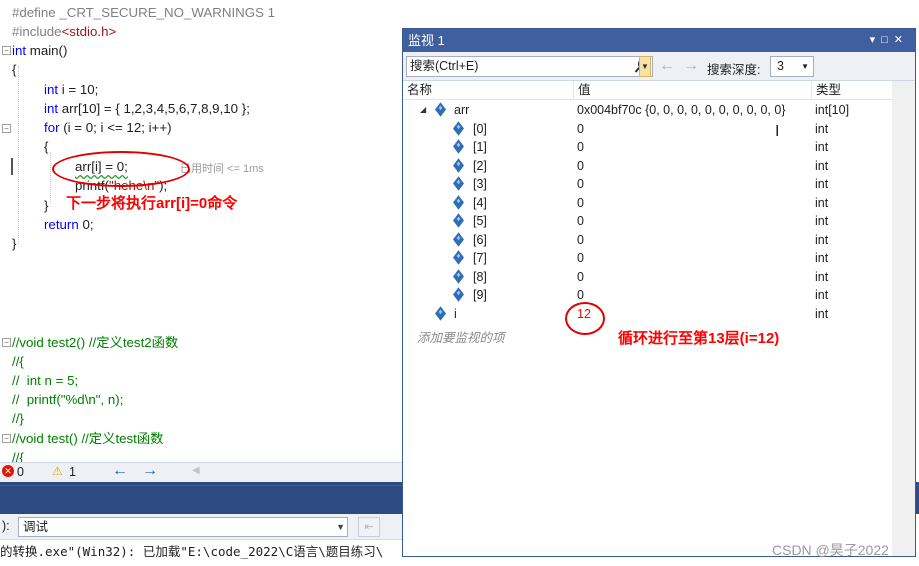 Image resolution: width=919 pixels, height=566 pixels. I want to click on current-line-marker, so click(12, 166).